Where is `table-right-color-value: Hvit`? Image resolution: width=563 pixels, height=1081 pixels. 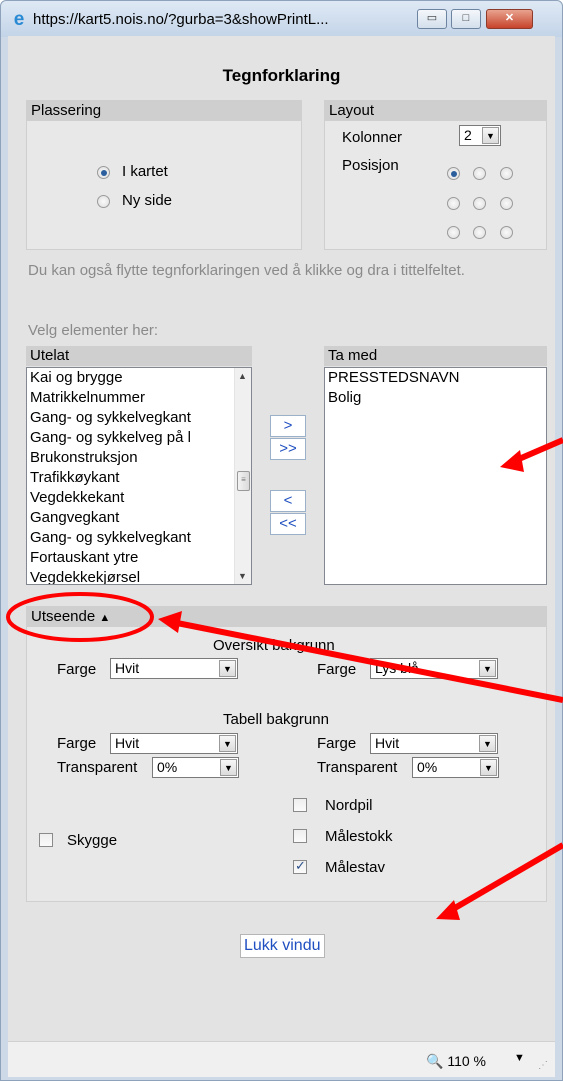
table-right-color-value: Hvit is located at coordinates (387, 743).